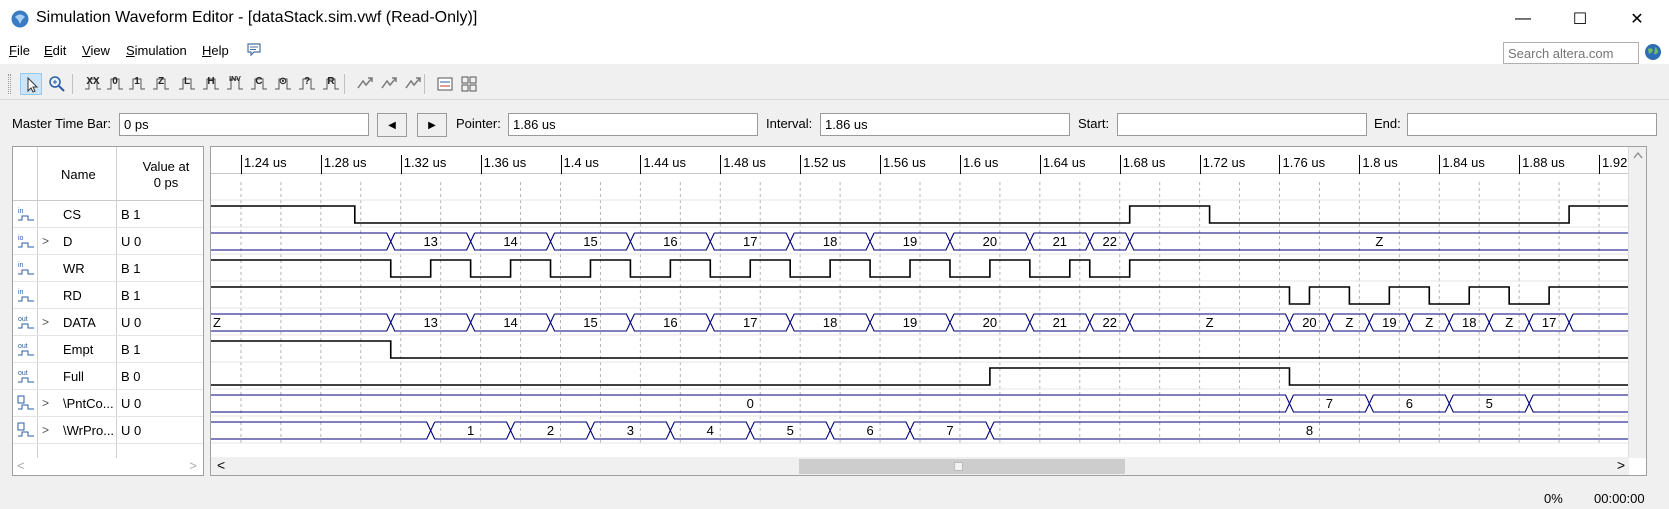  Describe the element at coordinates (108, 214) in the screenshot. I see `signal-row: in CS B 1` at that location.